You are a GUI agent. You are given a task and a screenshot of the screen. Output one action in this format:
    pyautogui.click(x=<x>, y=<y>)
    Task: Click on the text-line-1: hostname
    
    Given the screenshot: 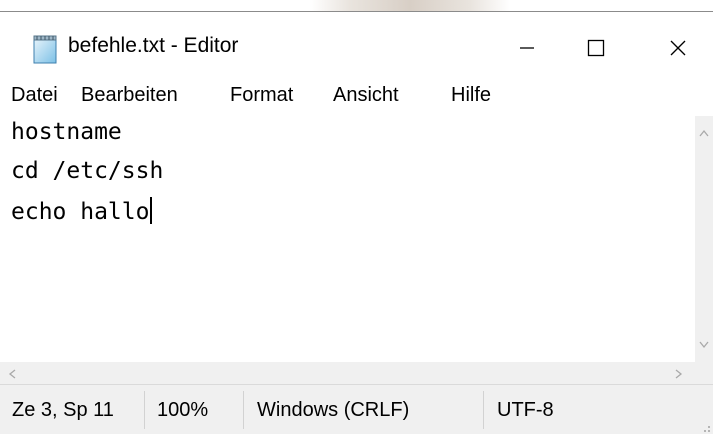 What is the action you would take?
    pyautogui.click(x=66, y=132)
    